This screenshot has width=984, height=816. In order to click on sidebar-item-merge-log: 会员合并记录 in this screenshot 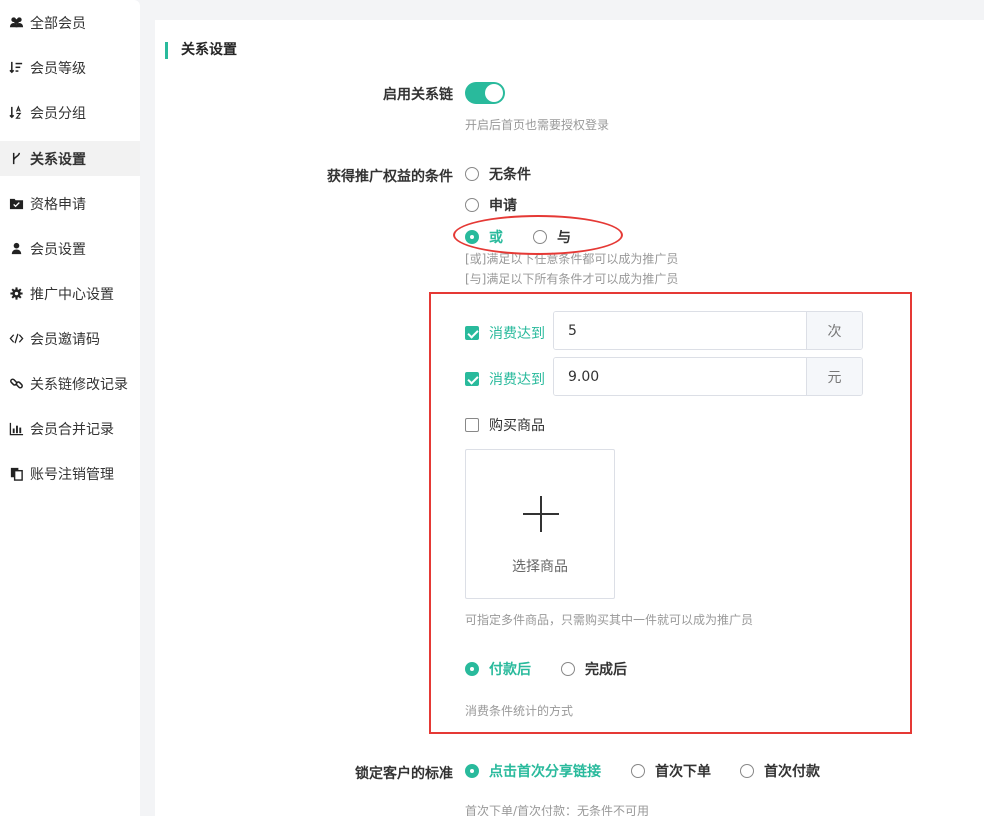, I will do `click(70, 428)`.